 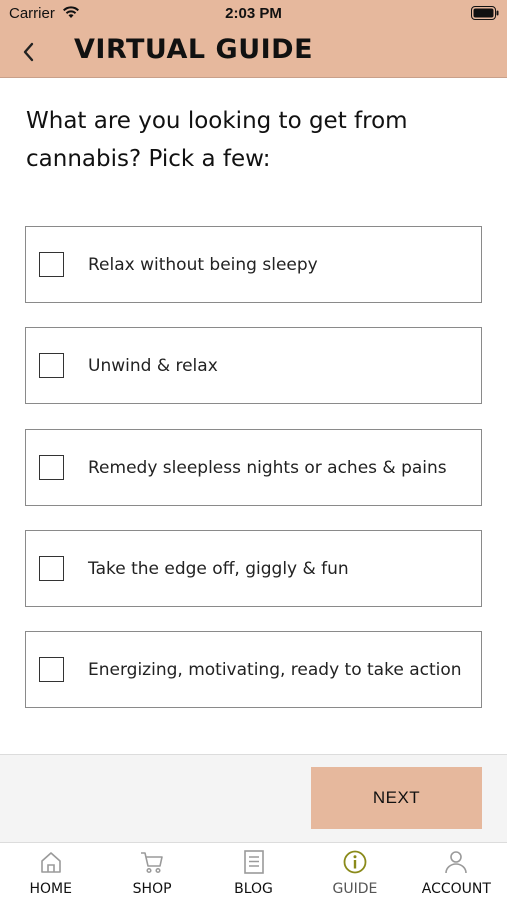 I want to click on status-bar: Carrier 2:03 PM, so click(x=253, y=14).